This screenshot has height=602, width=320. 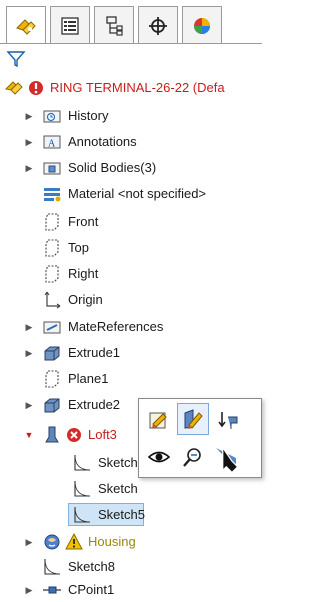 I want to click on property-manager-icon, so click(x=70, y=25).